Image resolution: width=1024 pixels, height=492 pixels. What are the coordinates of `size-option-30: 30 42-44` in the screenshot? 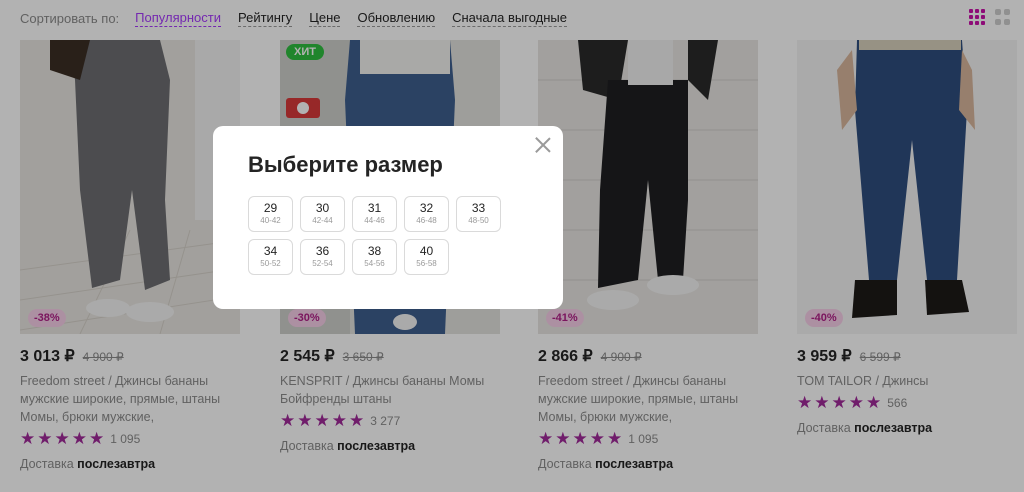 It's located at (322, 214).